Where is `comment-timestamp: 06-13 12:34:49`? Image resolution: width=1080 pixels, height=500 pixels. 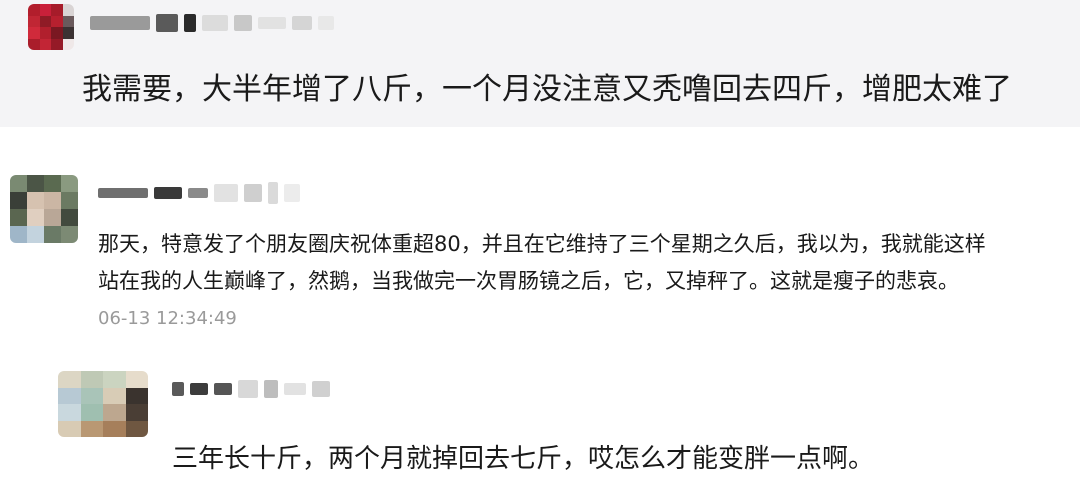 comment-timestamp: 06-13 12:34:49 is located at coordinates (167, 318).